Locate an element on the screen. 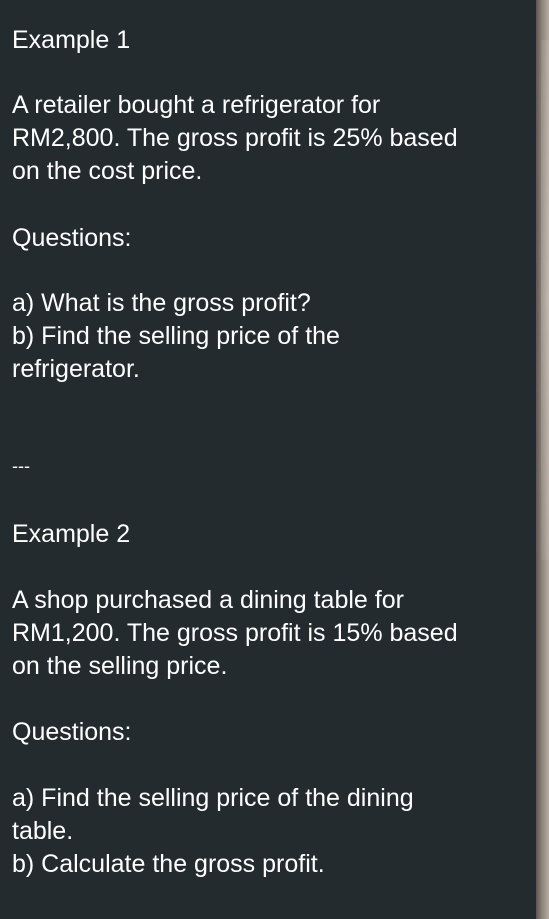 The height and width of the screenshot is (919, 549). background-edge-highlight is located at coordinates (545, 300).